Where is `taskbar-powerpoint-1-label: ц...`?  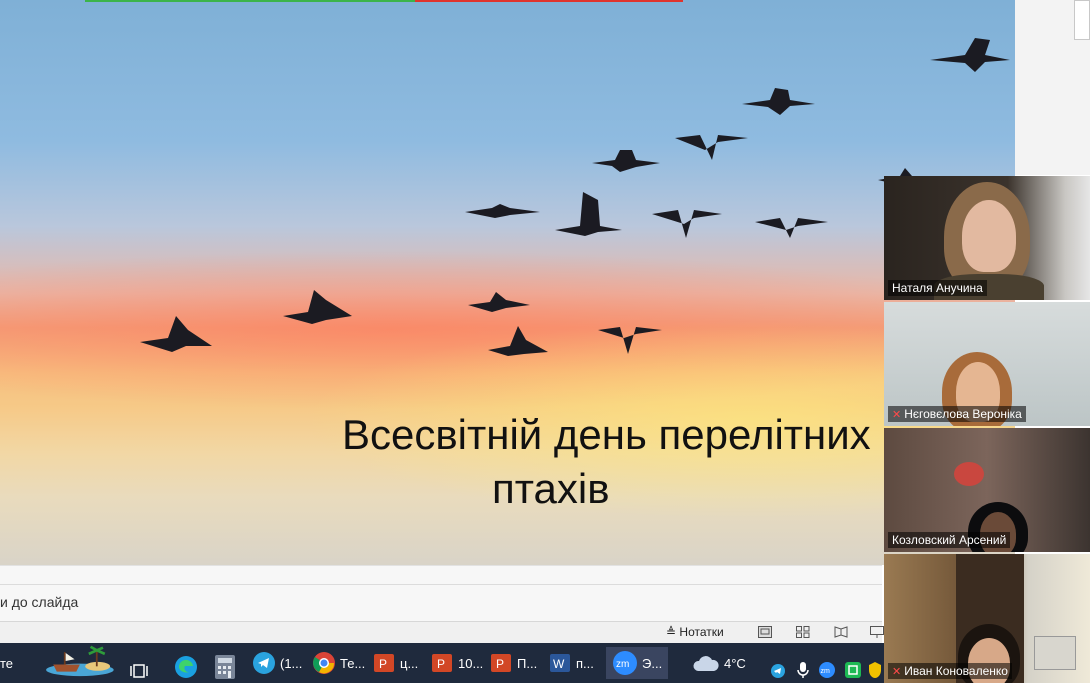
taskbar-powerpoint-1-label: ц... is located at coordinates (409, 663).